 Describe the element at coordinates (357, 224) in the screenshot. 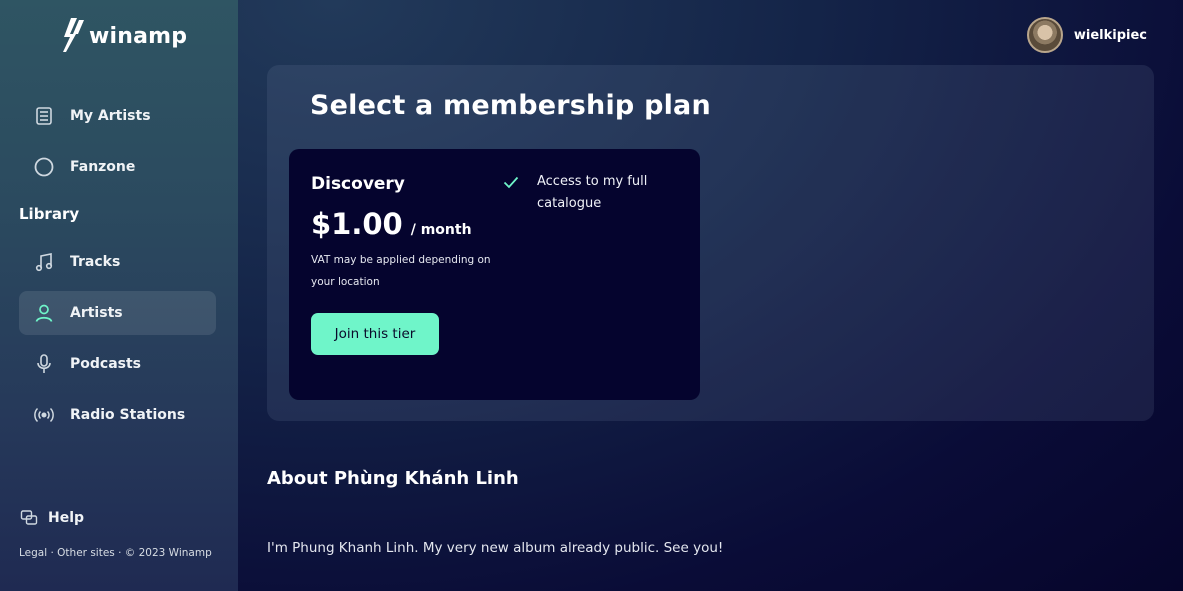

I see `price-value: $1.00` at that location.